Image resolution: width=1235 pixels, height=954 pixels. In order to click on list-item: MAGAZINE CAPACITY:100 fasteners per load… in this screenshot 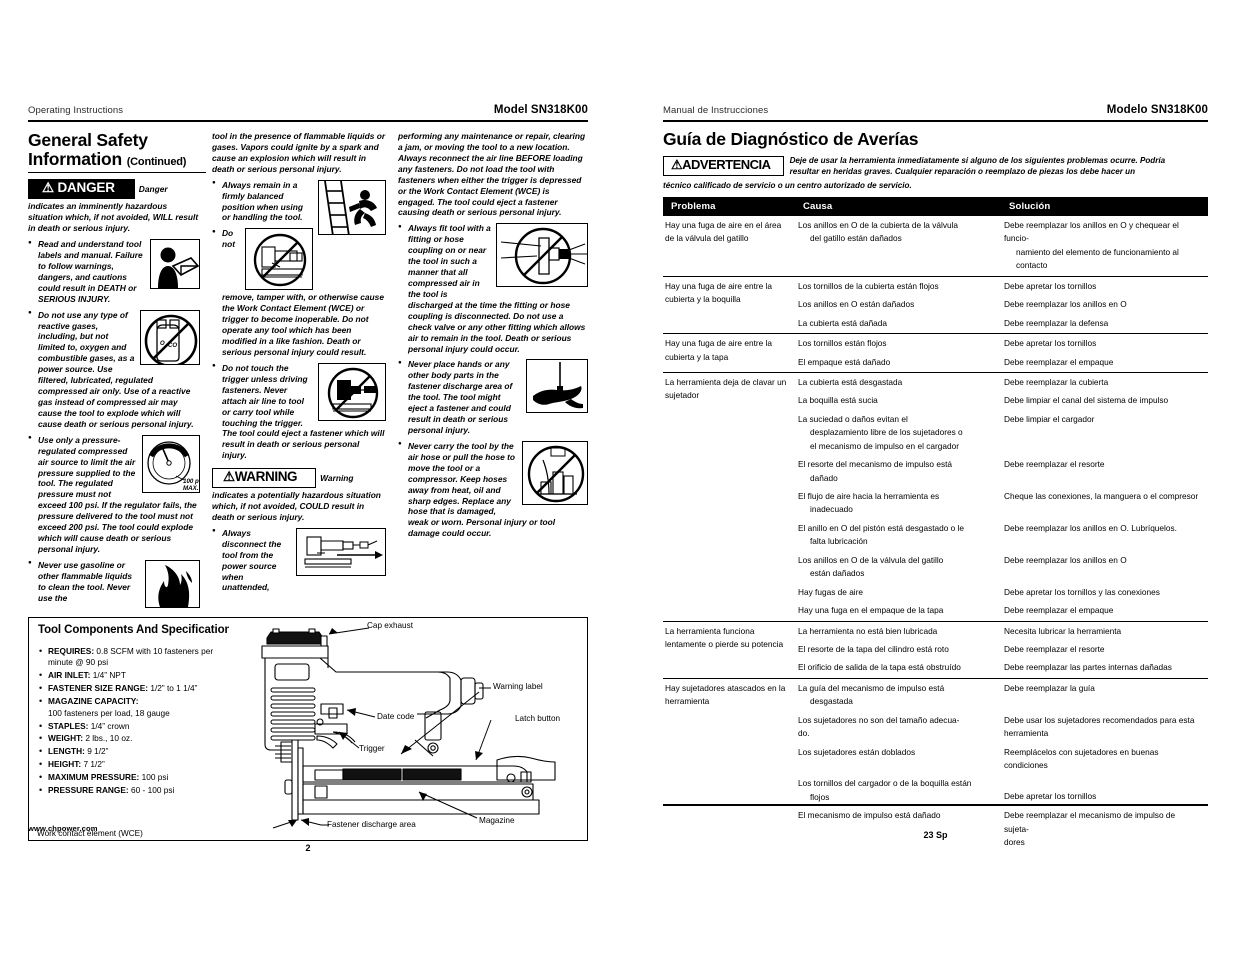, I will do `click(139, 707)`.